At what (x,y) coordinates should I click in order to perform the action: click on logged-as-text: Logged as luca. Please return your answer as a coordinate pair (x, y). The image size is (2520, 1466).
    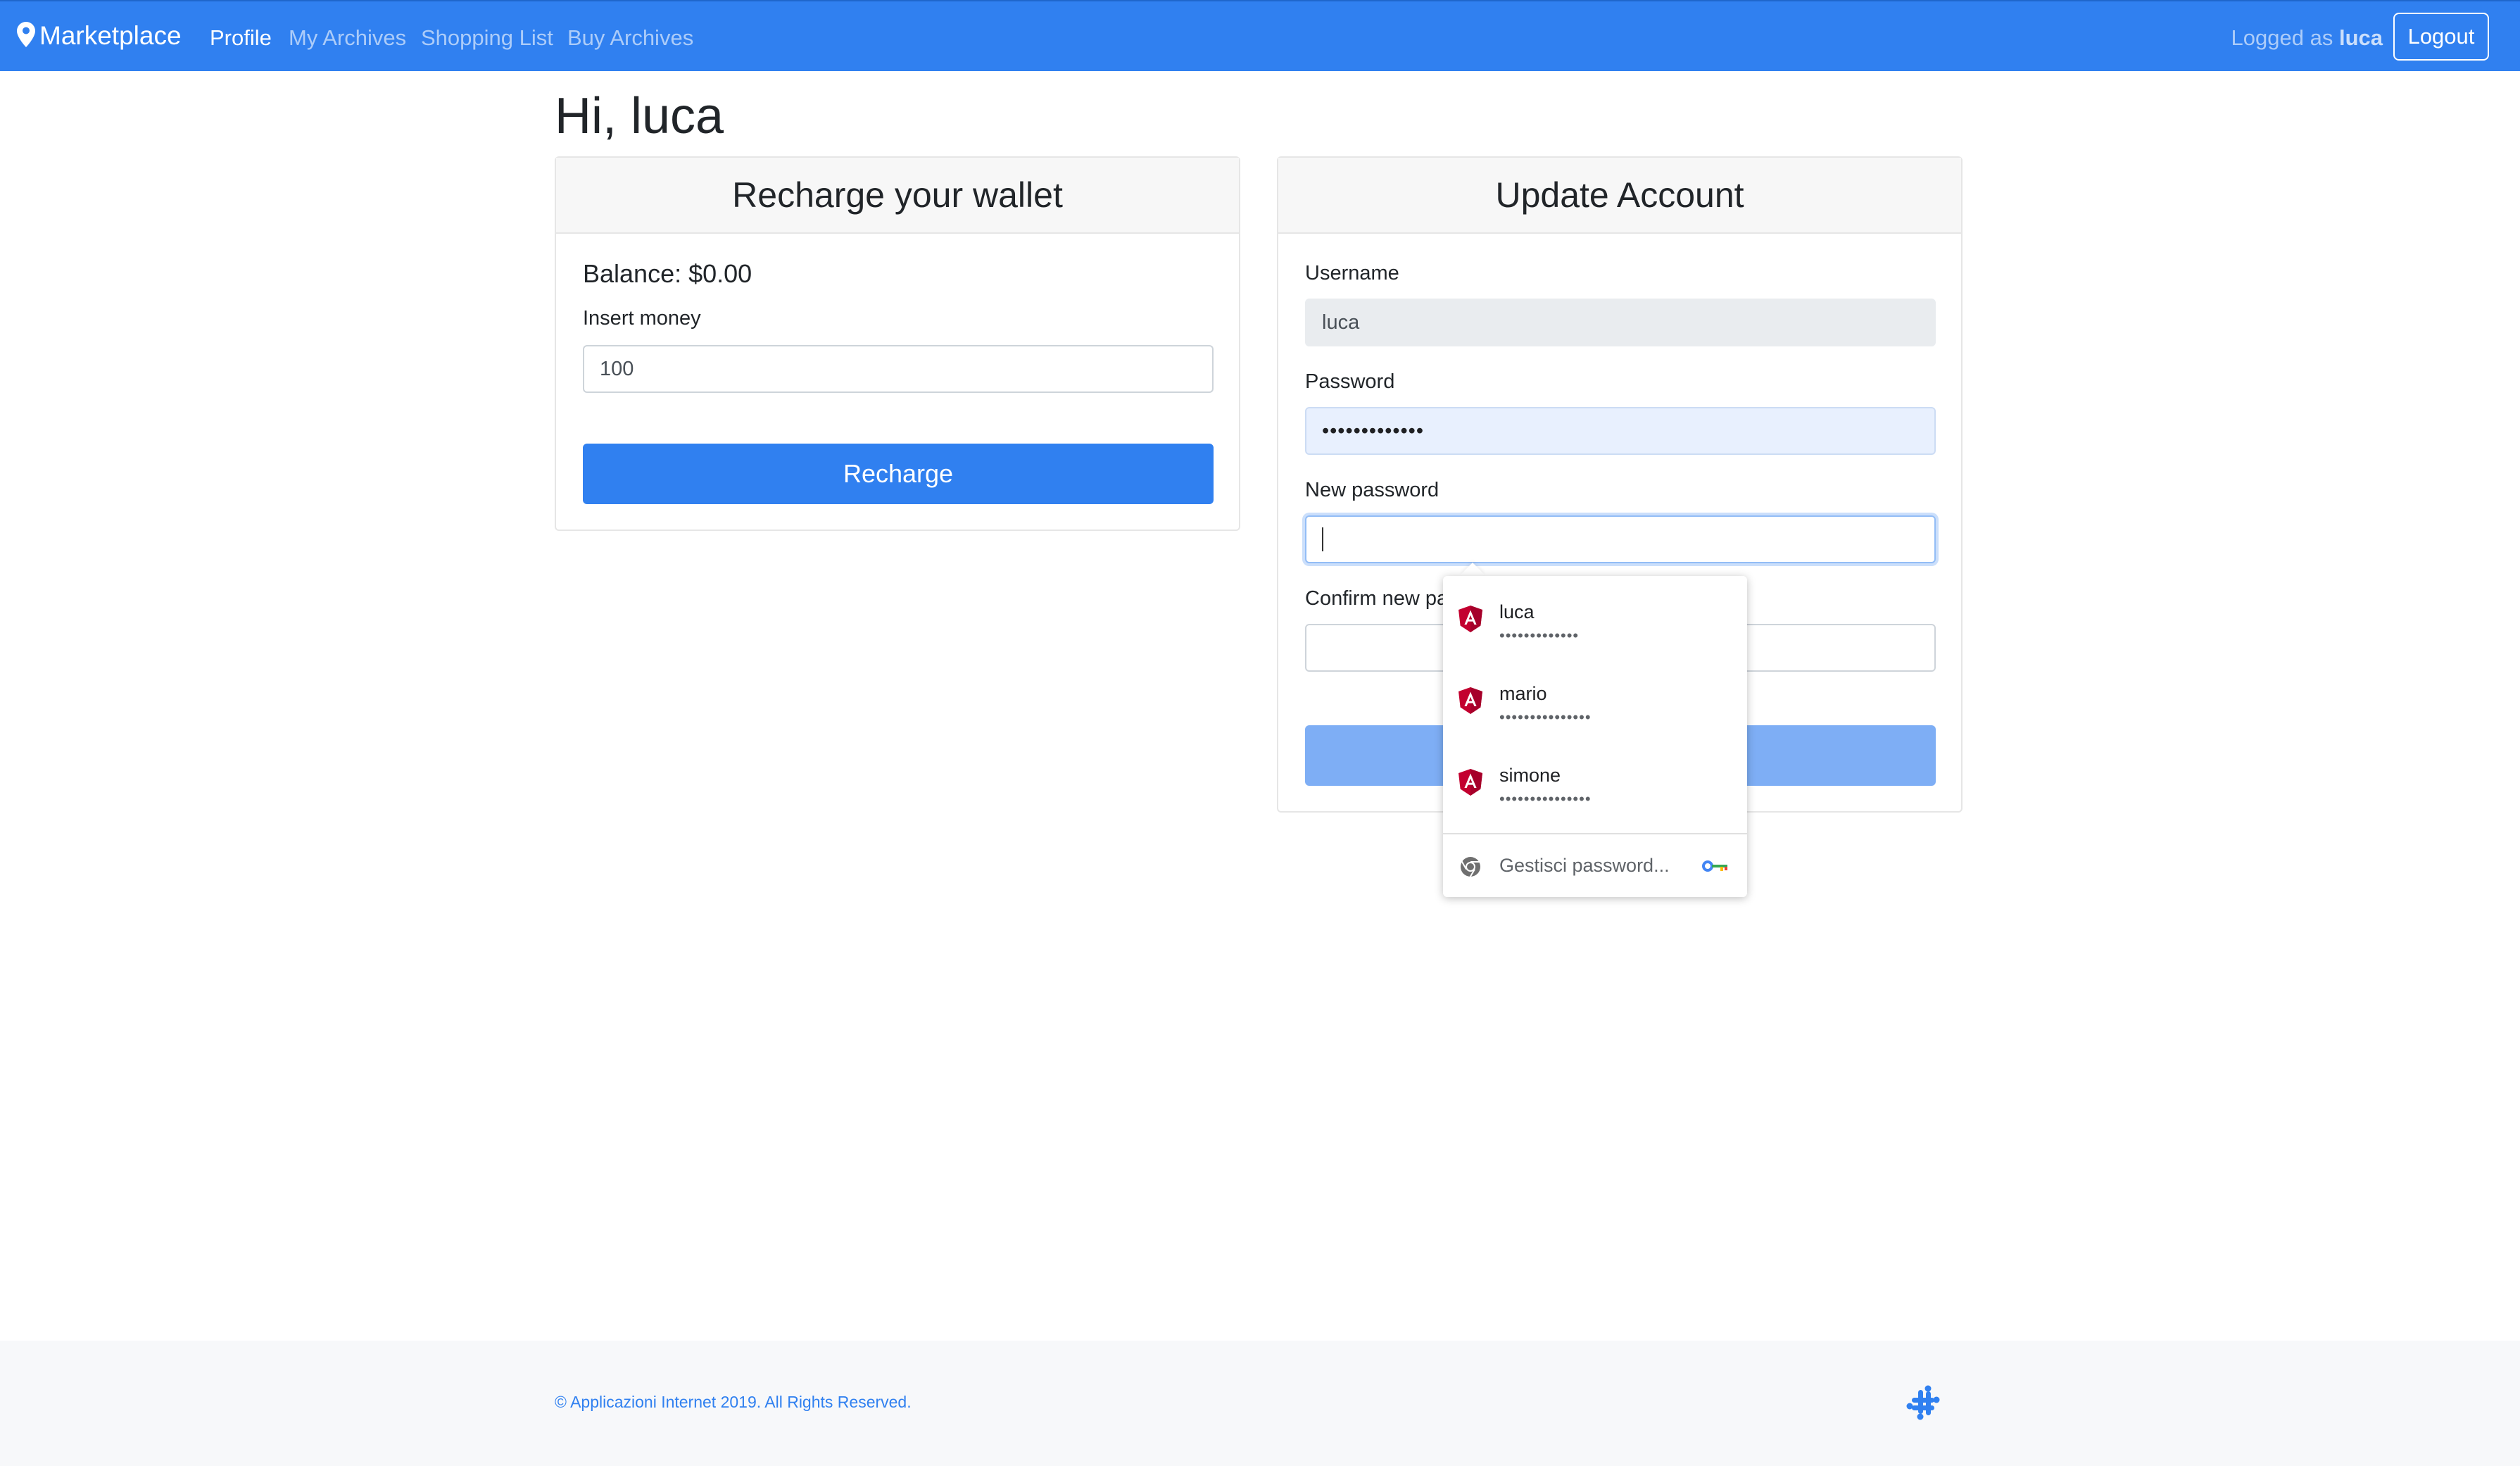
    Looking at the image, I should click on (2307, 38).